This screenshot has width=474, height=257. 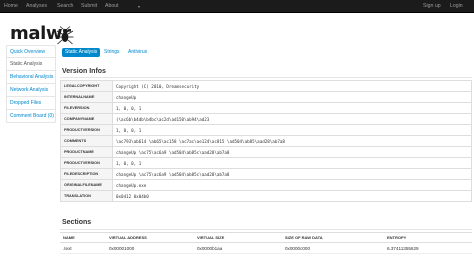 What do you see at coordinates (238, 237) in the screenshot?
I see `column-header-virtual-size: VIRTUAL SIZE` at bounding box center [238, 237].